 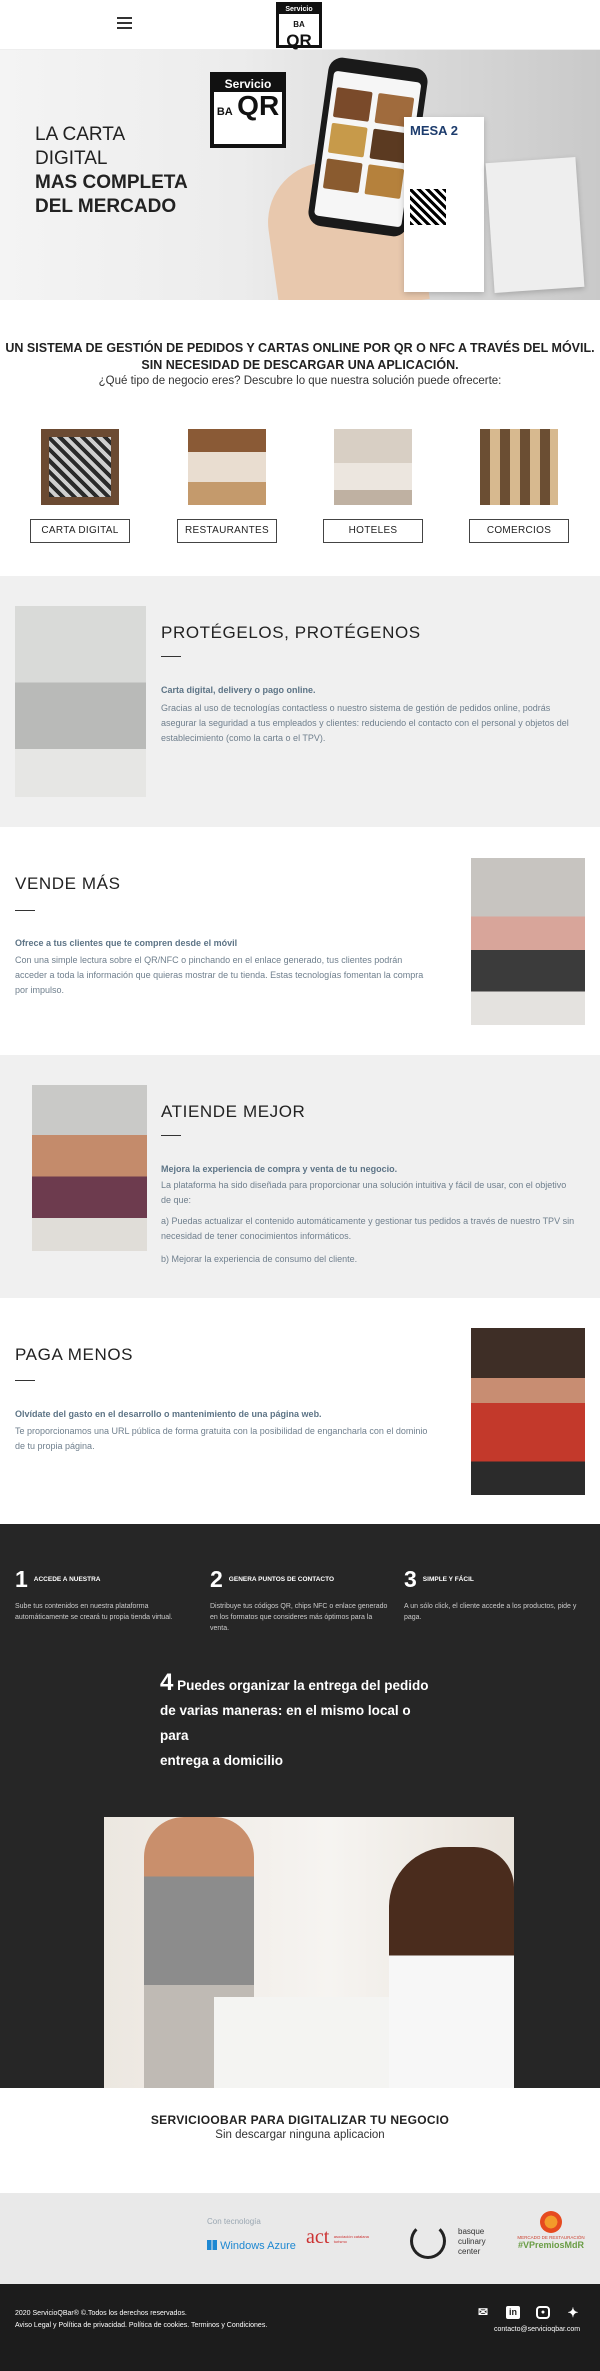 I want to click on comercios-button: COMERCIOS, so click(x=519, y=531).